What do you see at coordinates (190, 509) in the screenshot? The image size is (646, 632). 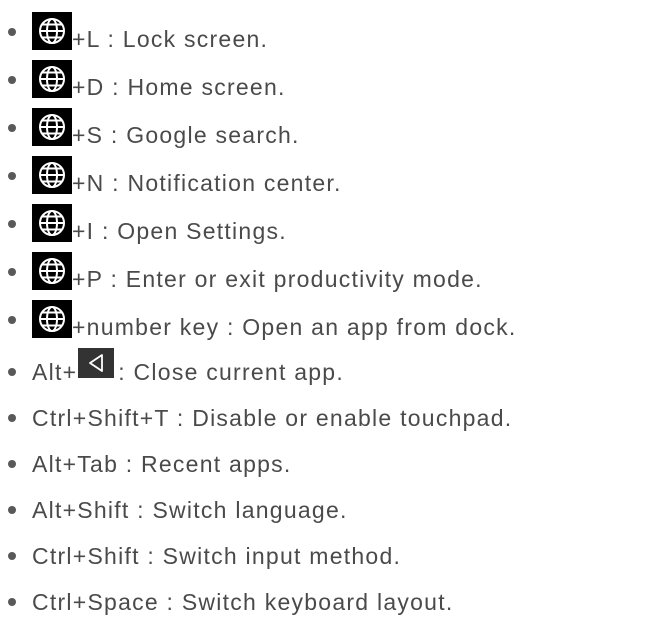 I see `shortcut-text: Alt+Shift : Switch language.` at bounding box center [190, 509].